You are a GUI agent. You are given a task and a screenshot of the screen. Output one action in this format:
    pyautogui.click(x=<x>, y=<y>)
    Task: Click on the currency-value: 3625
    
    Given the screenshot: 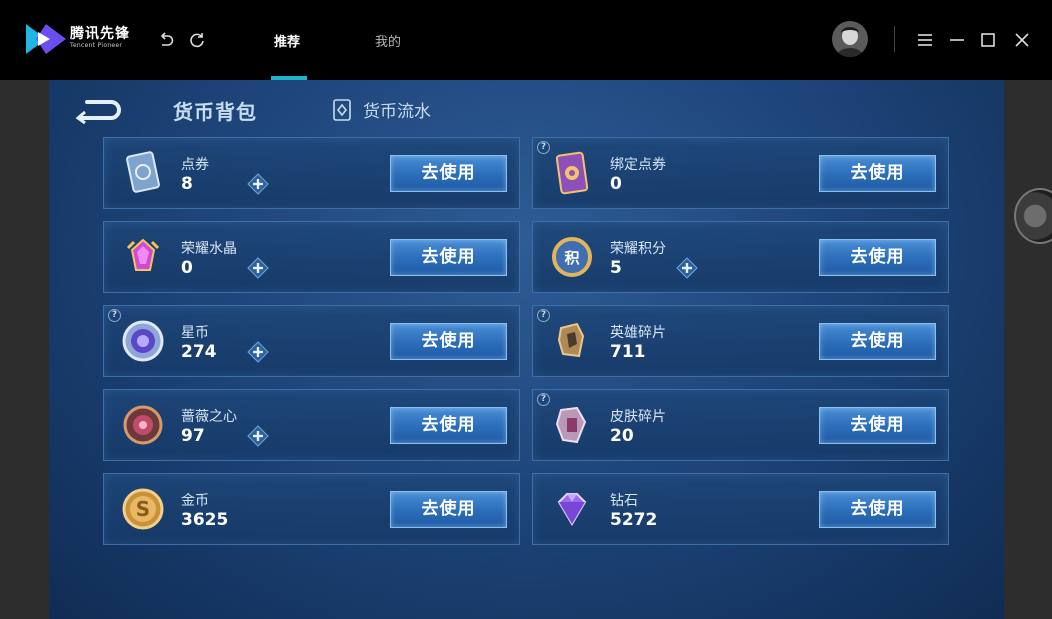 What is the action you would take?
    pyautogui.click(x=205, y=520)
    